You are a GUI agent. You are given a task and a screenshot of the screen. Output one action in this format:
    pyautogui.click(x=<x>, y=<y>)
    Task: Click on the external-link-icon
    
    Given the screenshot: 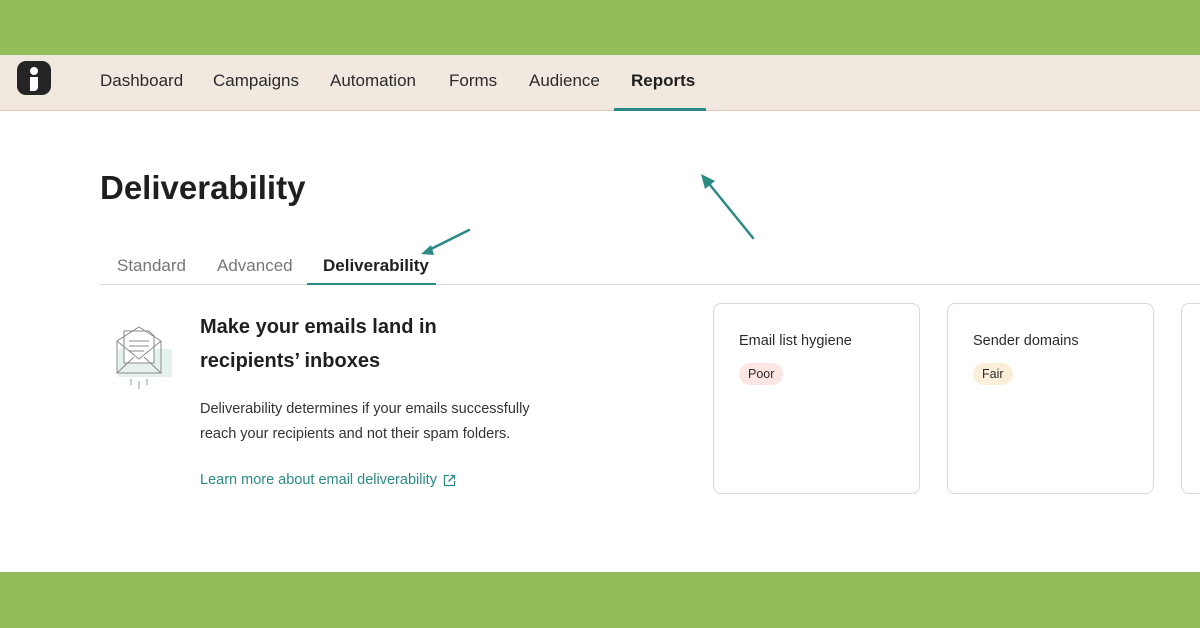 What is the action you would take?
    pyautogui.click(x=449, y=480)
    